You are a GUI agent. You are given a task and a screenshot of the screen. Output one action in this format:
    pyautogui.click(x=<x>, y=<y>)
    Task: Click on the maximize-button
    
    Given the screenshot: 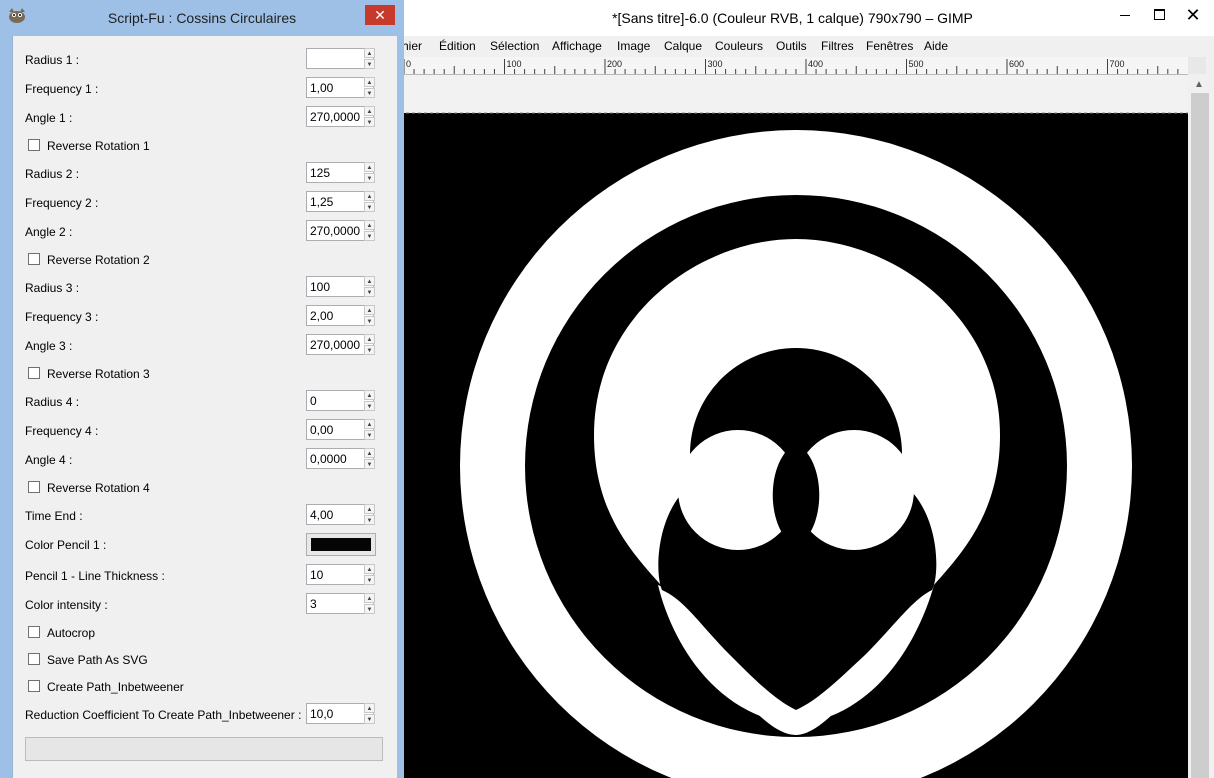 What is the action you would take?
    pyautogui.click(x=1159, y=15)
    